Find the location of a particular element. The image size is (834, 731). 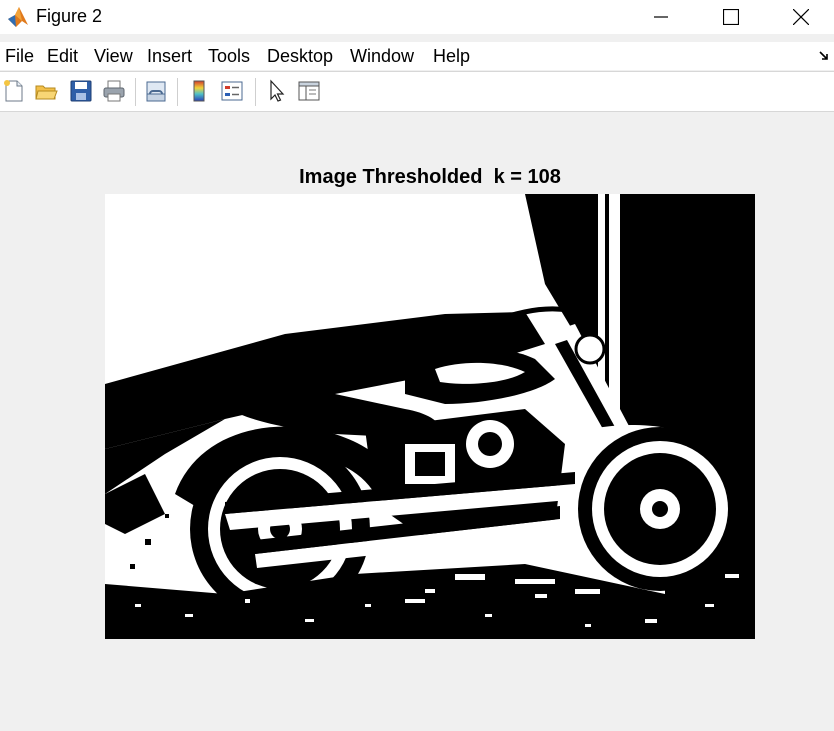

save-button is located at coordinates (81, 91).